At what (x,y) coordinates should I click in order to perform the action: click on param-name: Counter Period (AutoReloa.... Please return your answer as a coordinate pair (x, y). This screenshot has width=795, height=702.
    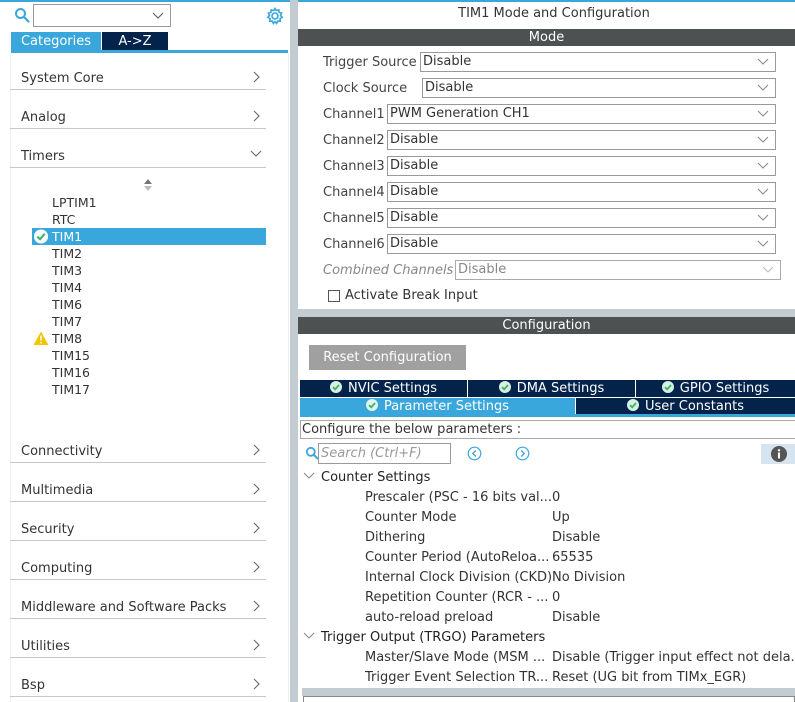
    Looking at the image, I should click on (457, 557).